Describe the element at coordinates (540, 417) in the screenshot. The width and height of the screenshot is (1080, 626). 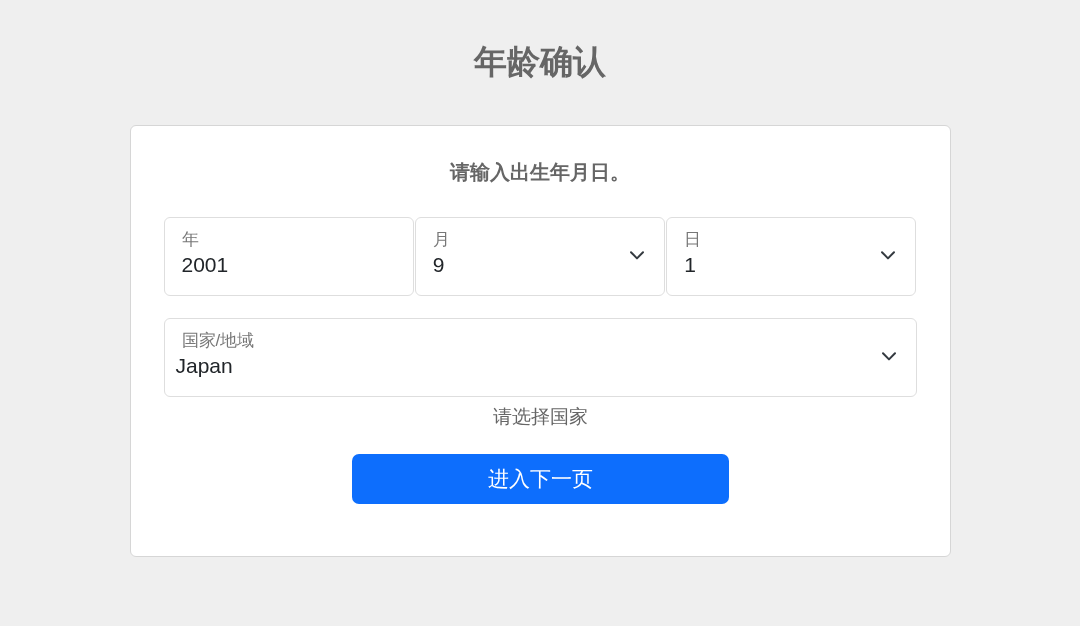
I see `hint-text: 请选择国家` at that location.